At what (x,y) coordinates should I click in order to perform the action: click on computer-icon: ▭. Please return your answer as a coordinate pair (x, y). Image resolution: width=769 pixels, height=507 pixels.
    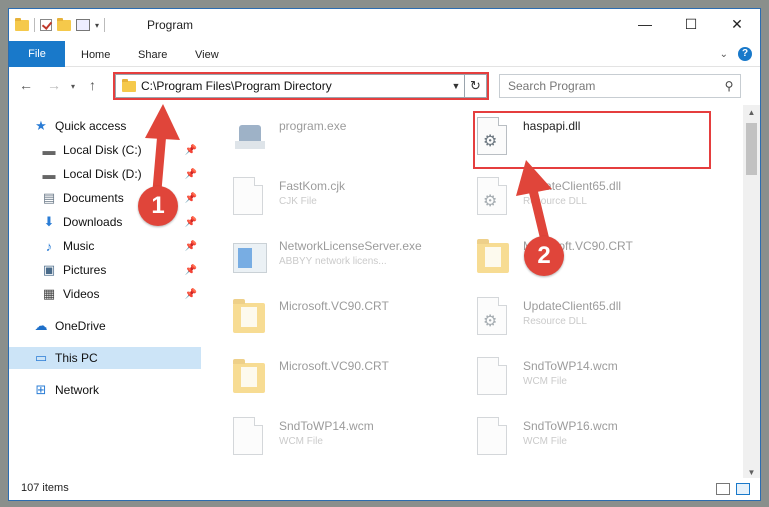
    Looking at the image, I should click on (41, 357).